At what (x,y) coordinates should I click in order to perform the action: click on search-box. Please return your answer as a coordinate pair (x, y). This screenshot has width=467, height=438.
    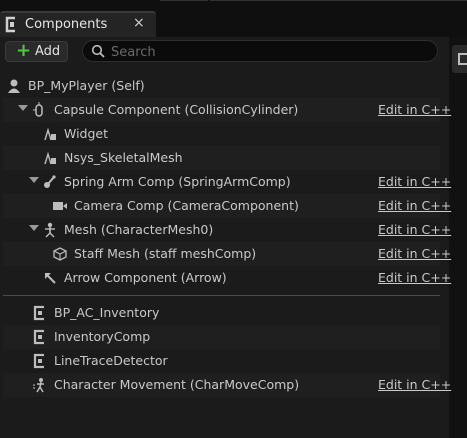
    Looking at the image, I should click on (260, 51).